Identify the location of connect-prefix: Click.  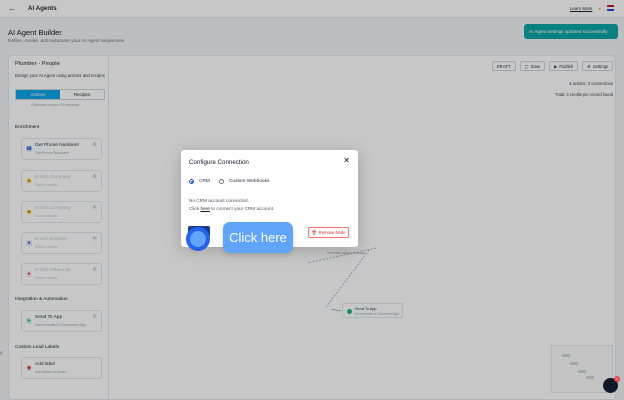
(194, 208).